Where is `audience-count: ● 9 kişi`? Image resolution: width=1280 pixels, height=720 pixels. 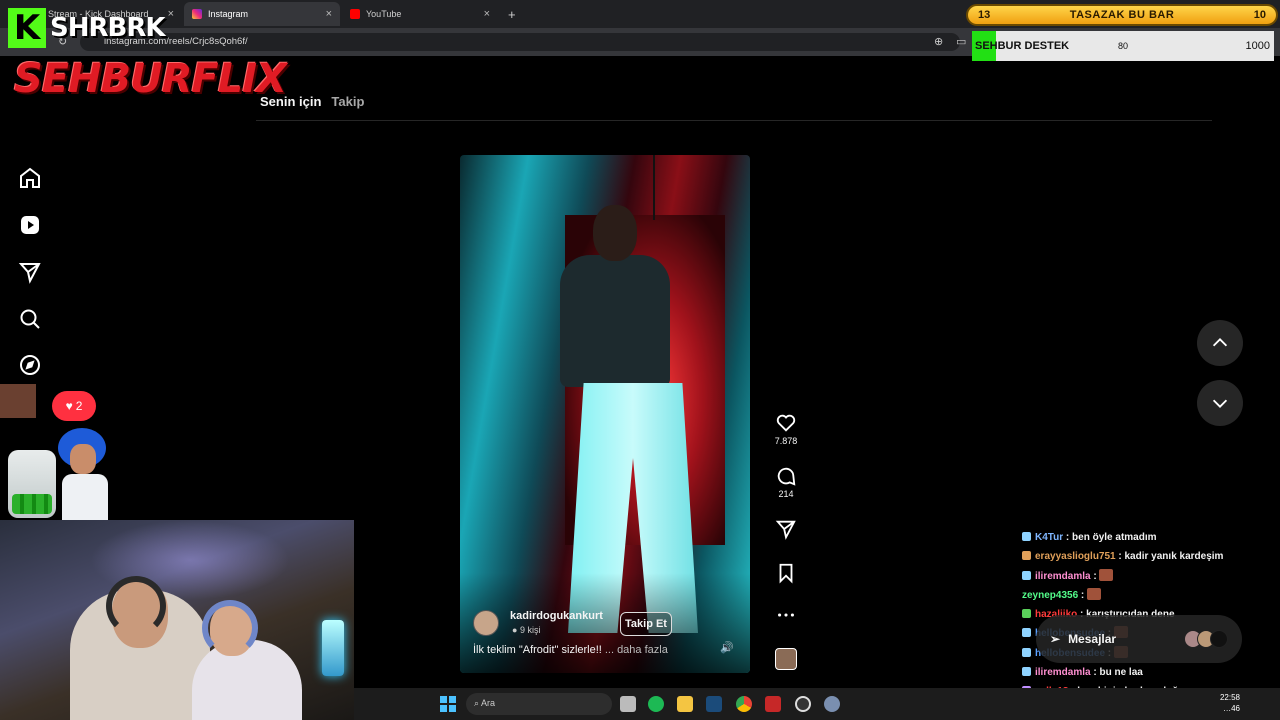 audience-count: ● 9 kişi is located at coordinates (526, 630).